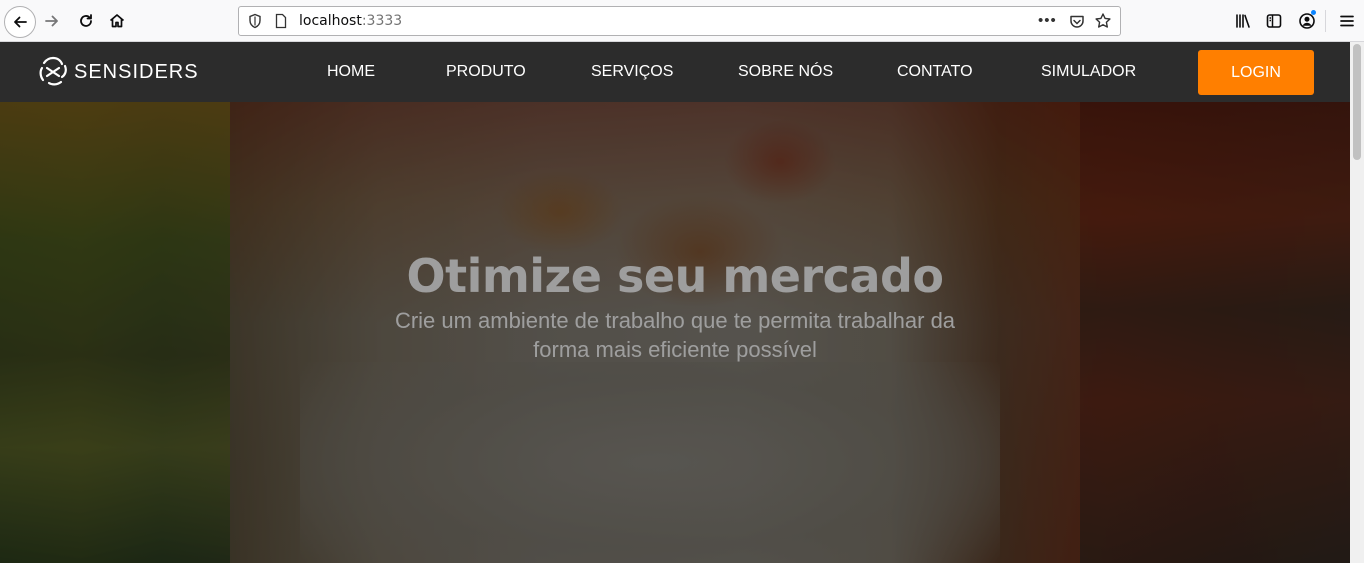  I want to click on nav-simulador: SIMULADOR, so click(1088, 72).